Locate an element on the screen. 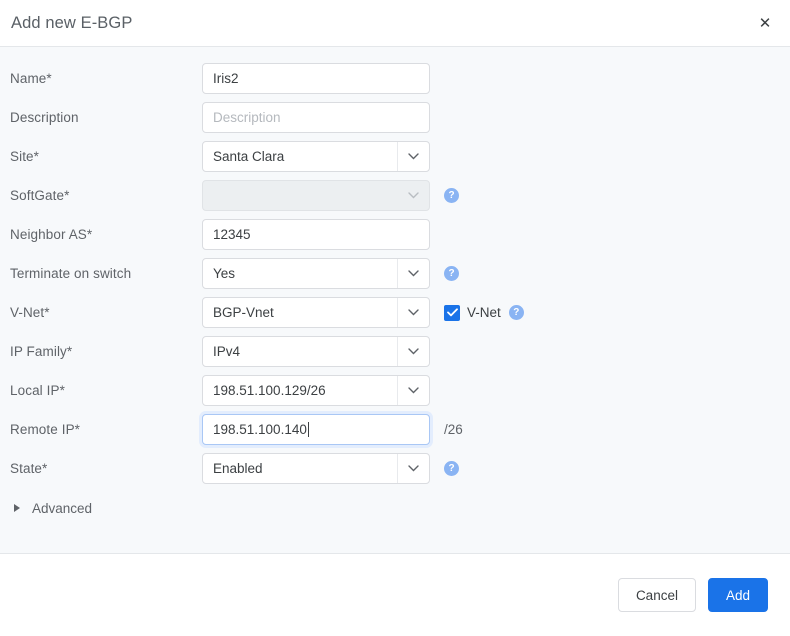  name-input-value: Iris2 is located at coordinates (226, 78).